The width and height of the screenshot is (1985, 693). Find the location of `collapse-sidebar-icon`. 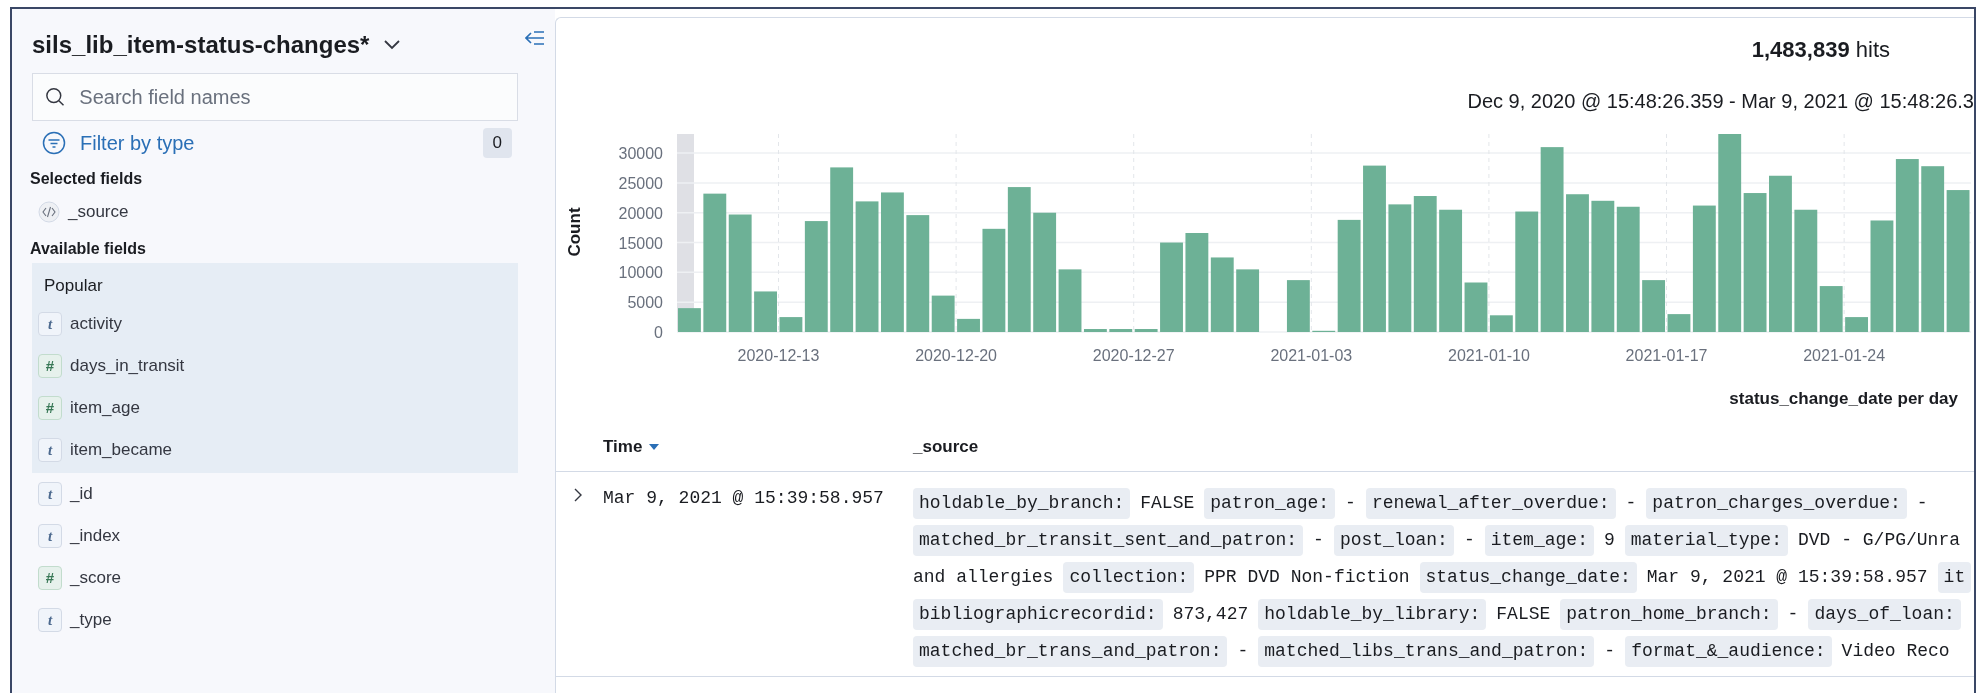

collapse-sidebar-icon is located at coordinates (535, 38).